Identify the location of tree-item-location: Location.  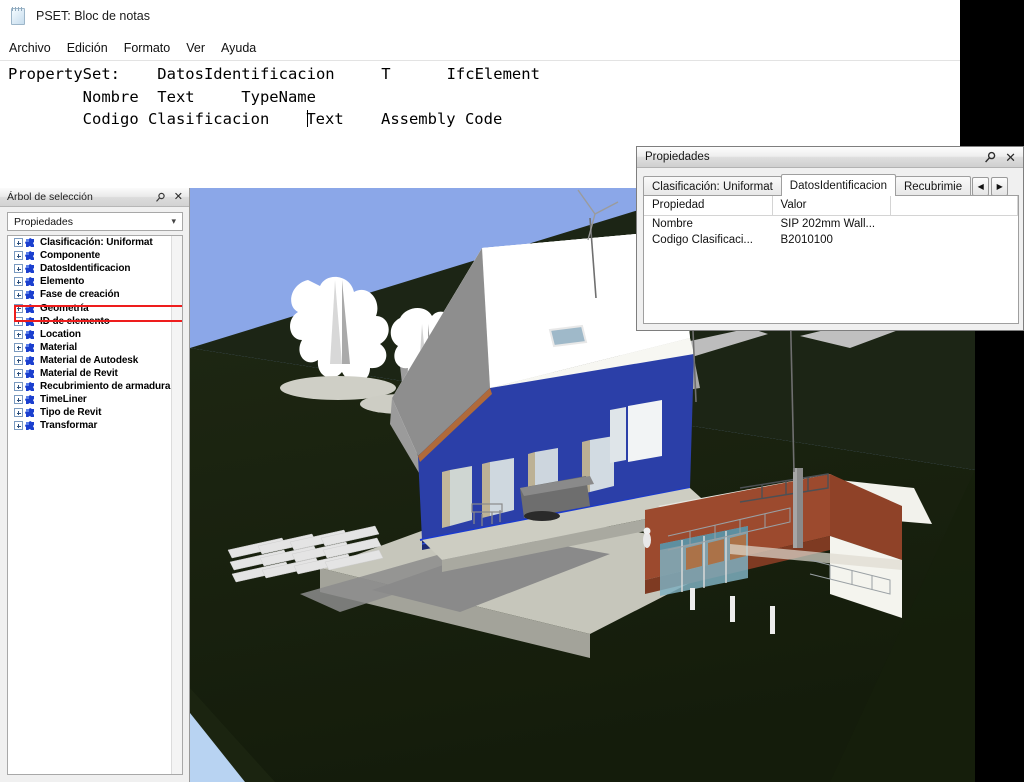
(95, 334).